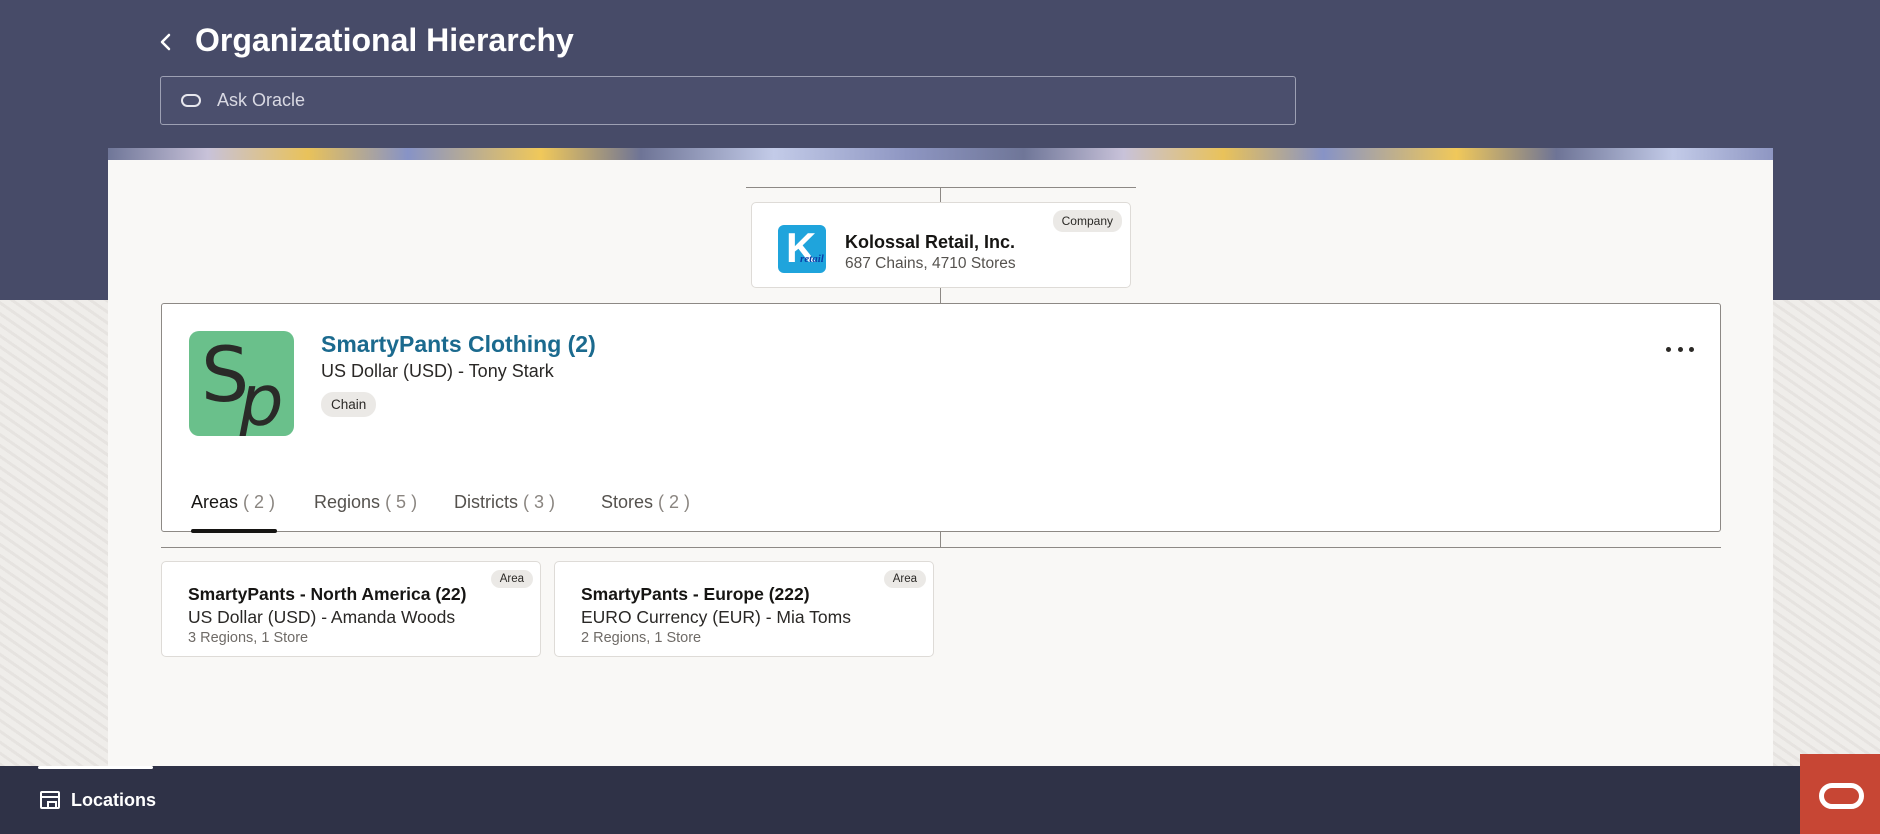 This screenshot has width=1880, height=834. Describe the element at coordinates (365, 502) in the screenshot. I see `tab-regions: Regions ( 5 )` at that location.